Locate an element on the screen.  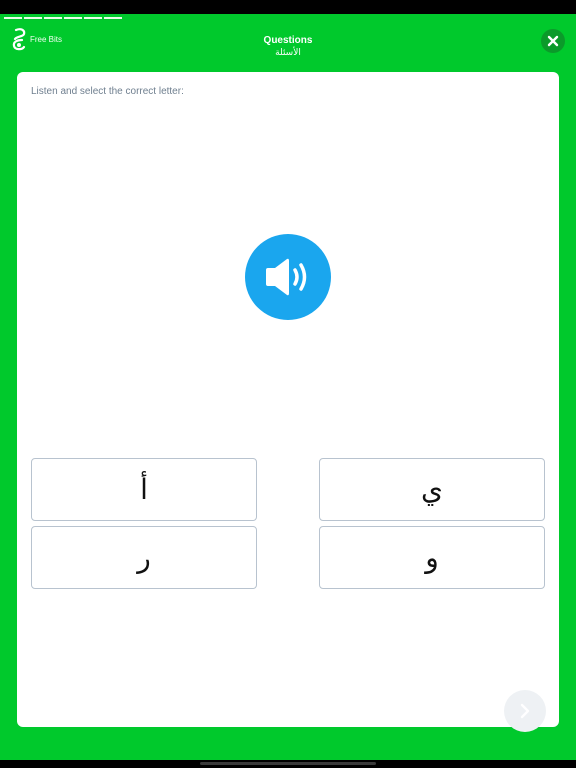
option-letter: ر is located at coordinates (144, 557).